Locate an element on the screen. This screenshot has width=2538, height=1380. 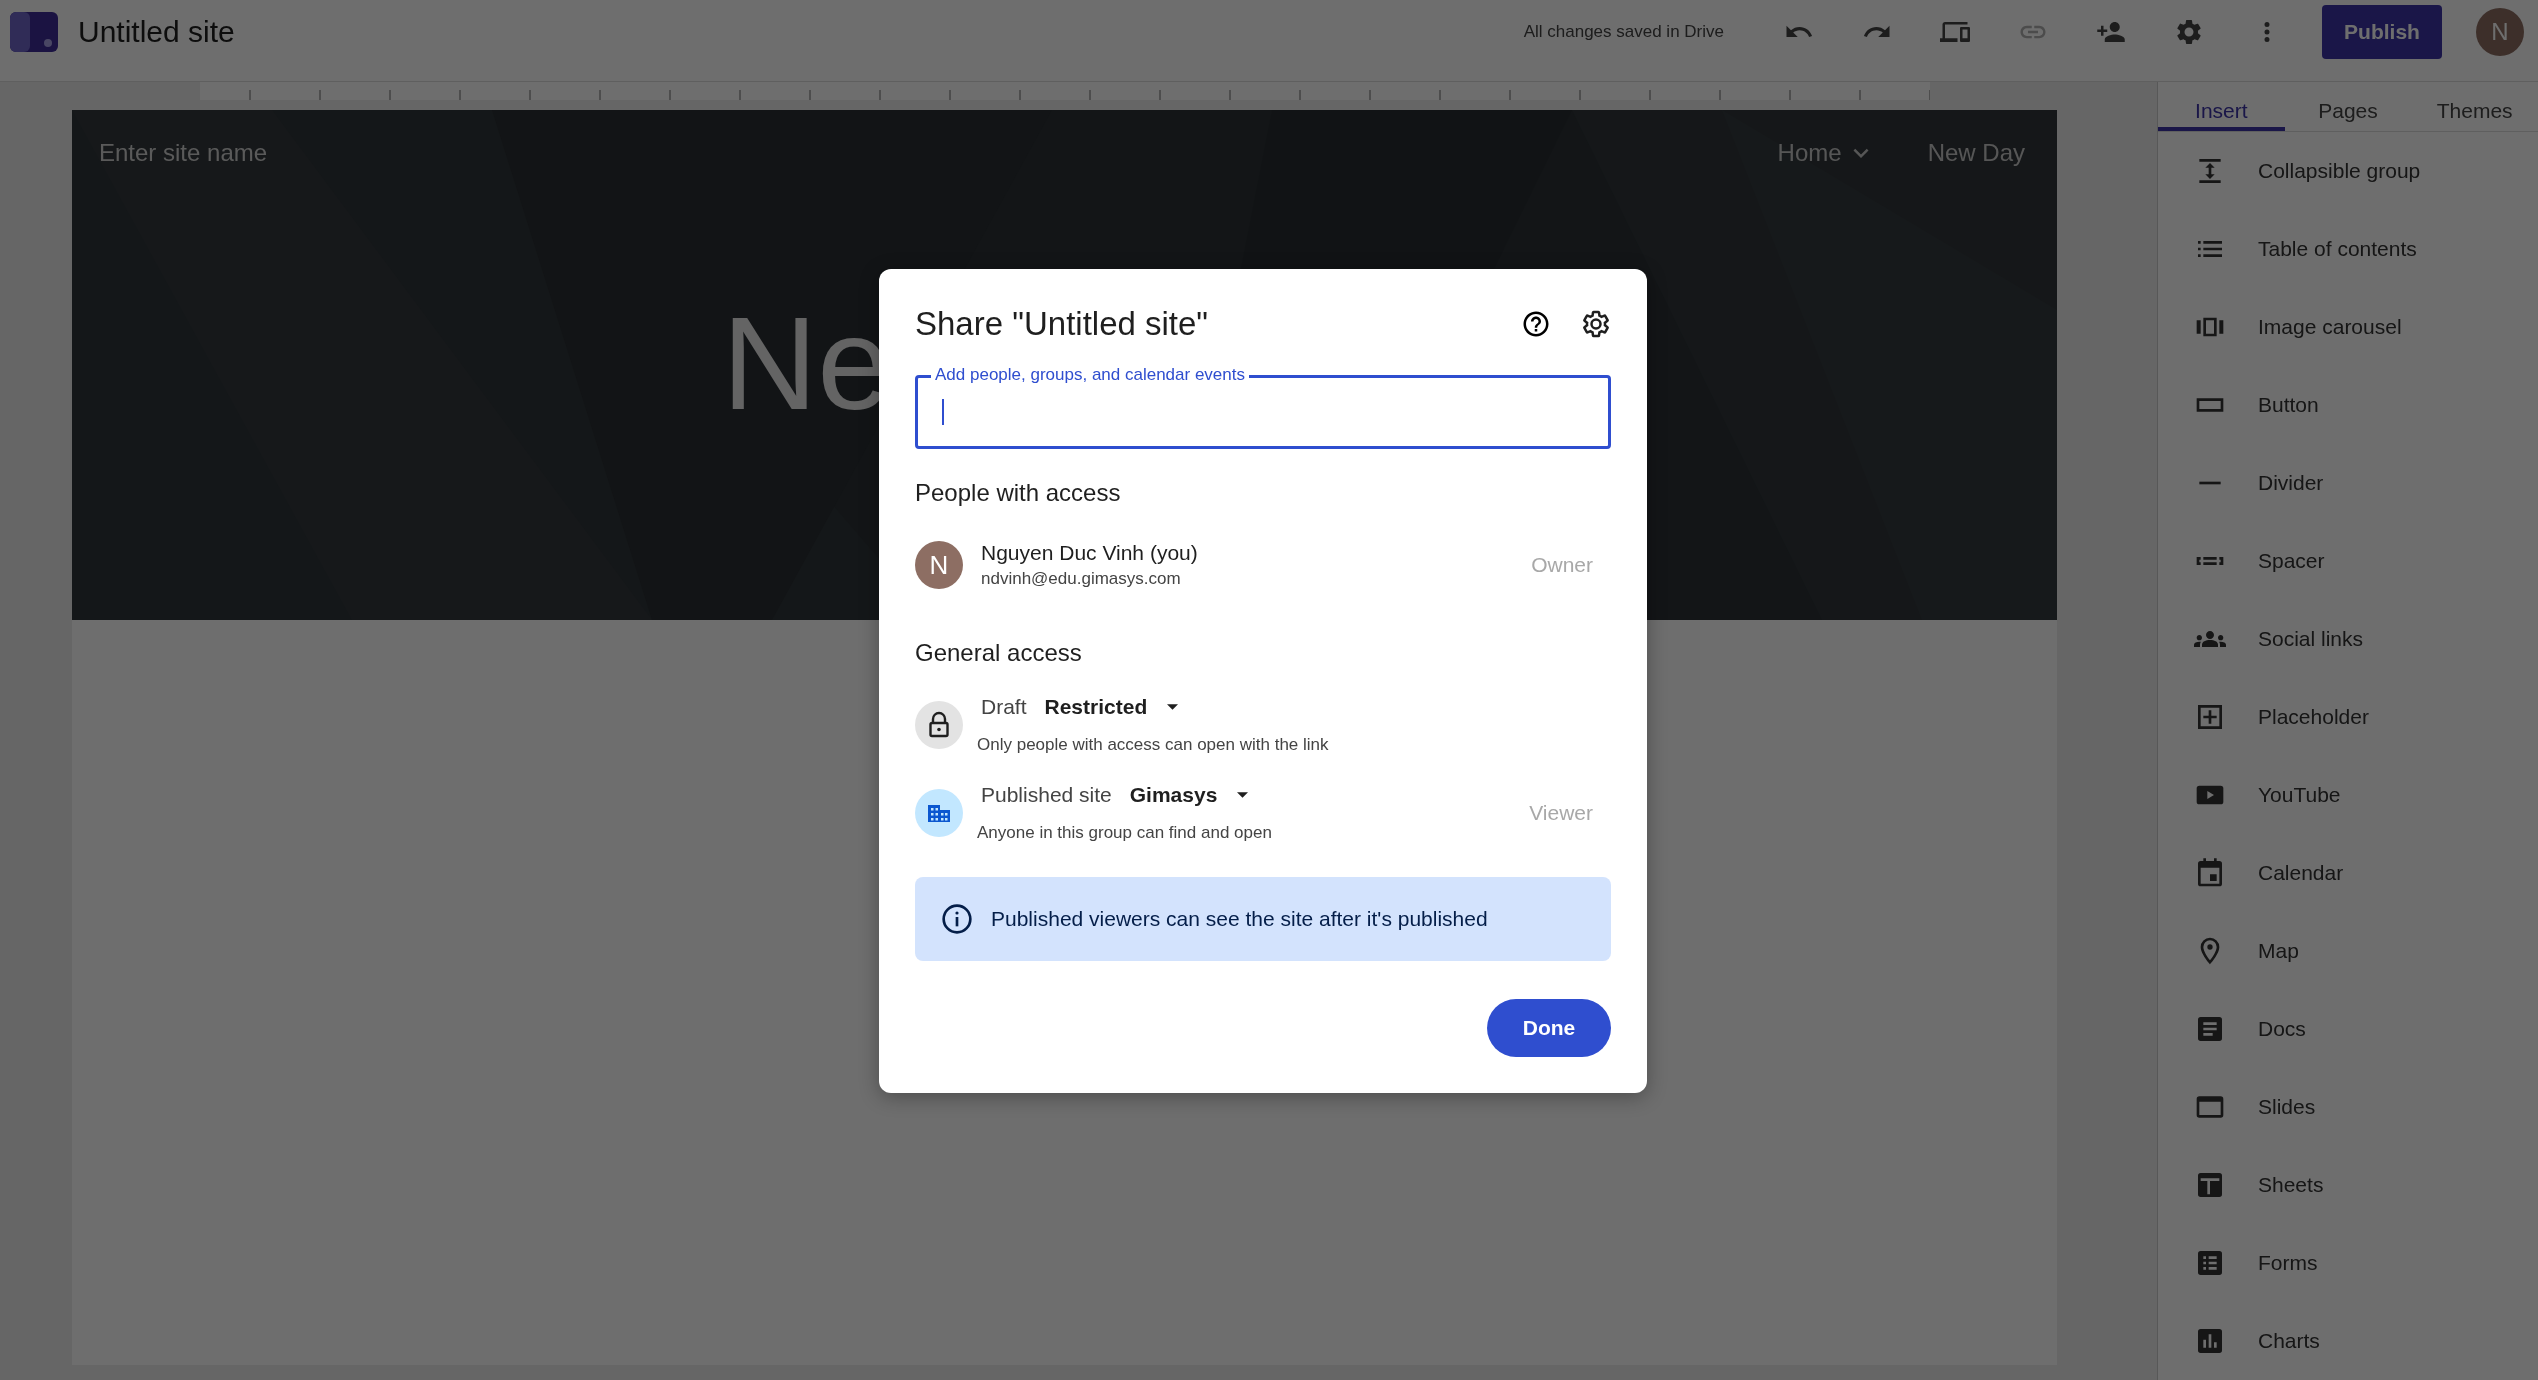
insert-item: Map is located at coordinates (2278, 951).